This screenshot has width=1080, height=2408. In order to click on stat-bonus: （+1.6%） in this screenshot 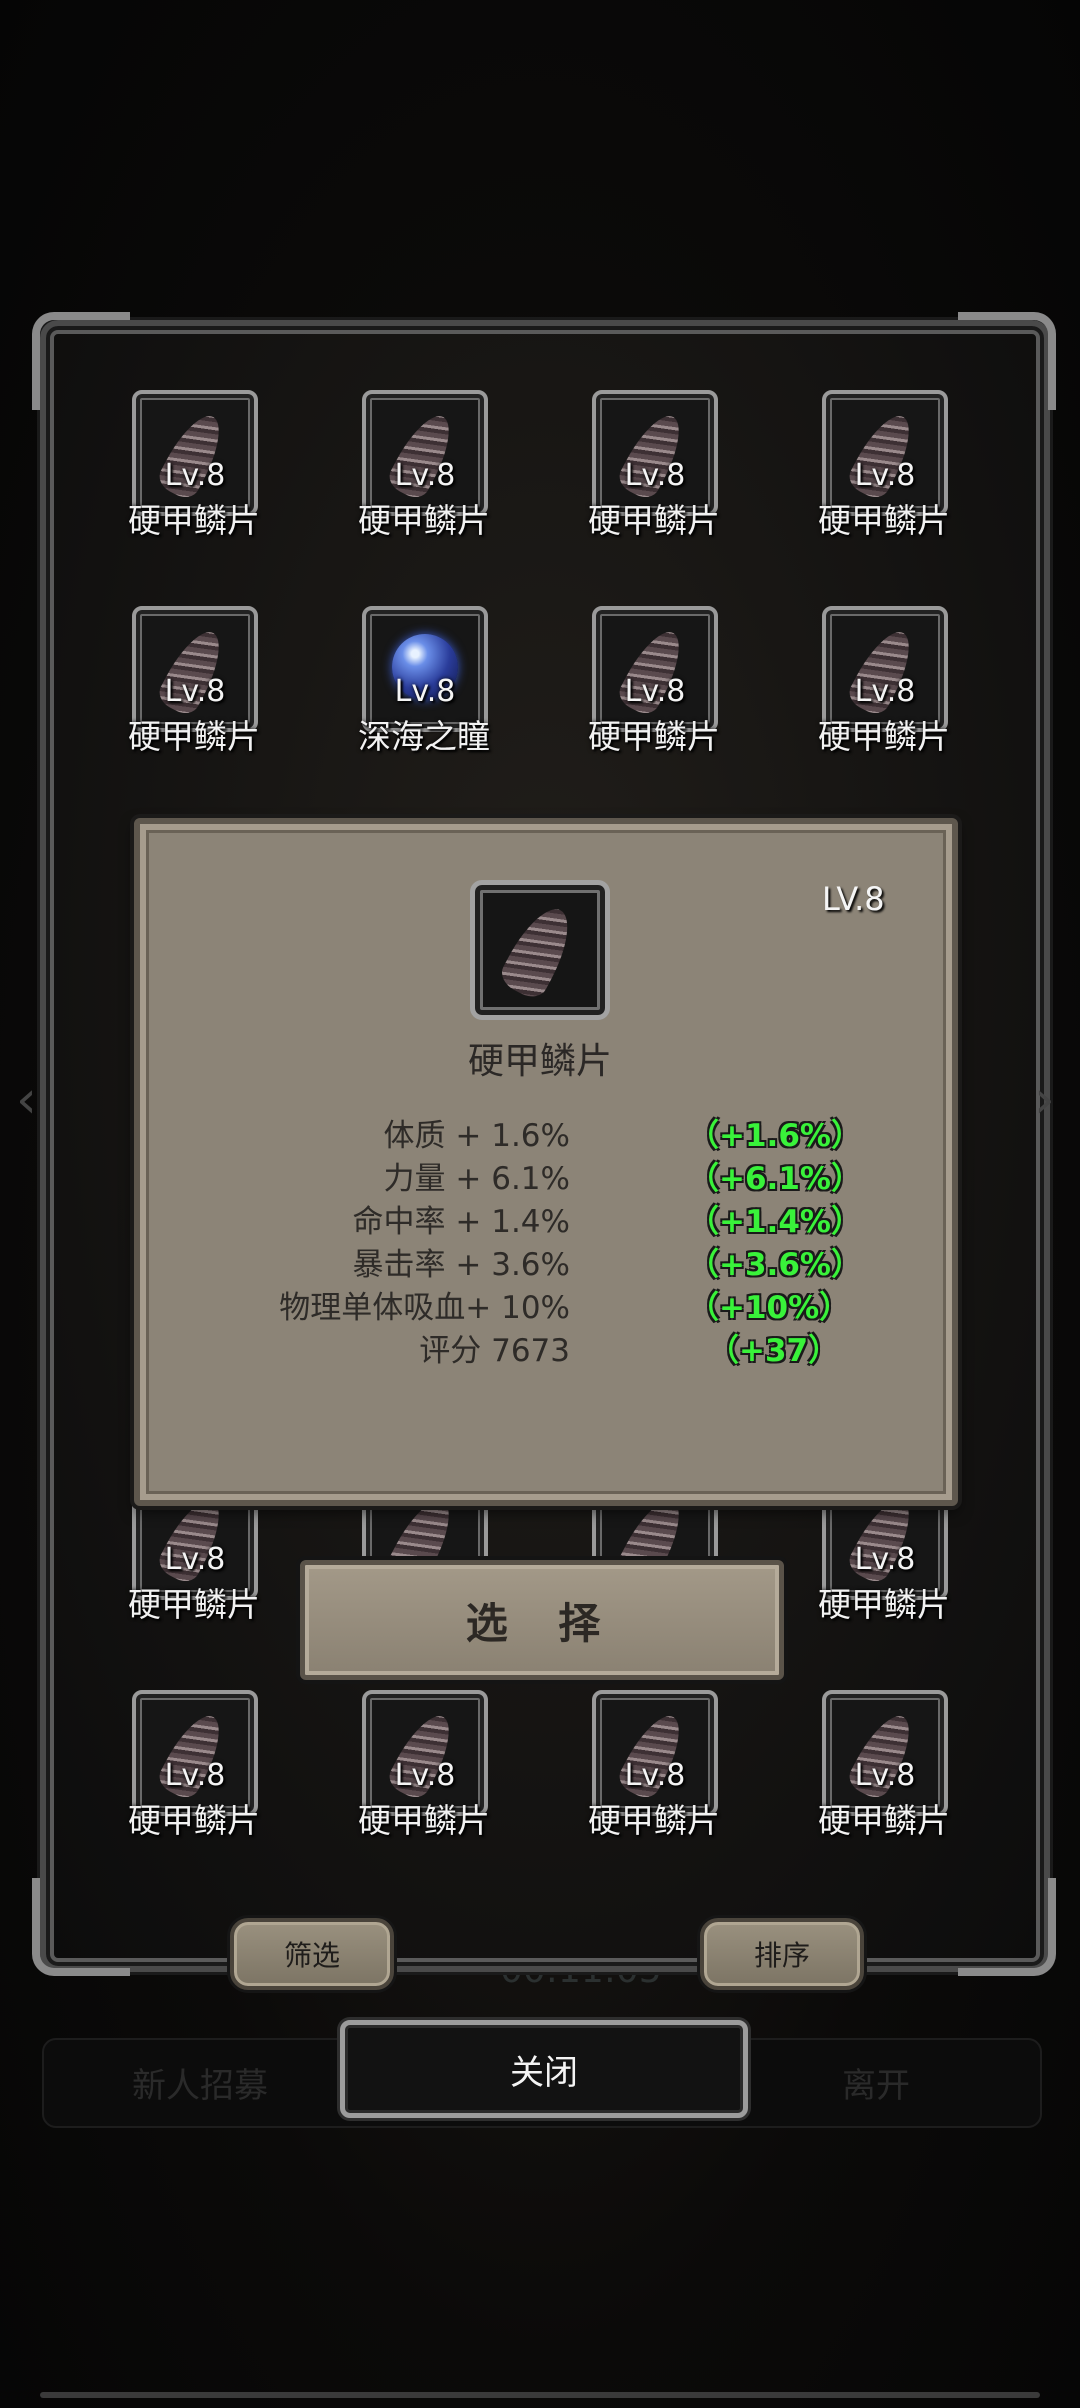, I will do `click(775, 1136)`.